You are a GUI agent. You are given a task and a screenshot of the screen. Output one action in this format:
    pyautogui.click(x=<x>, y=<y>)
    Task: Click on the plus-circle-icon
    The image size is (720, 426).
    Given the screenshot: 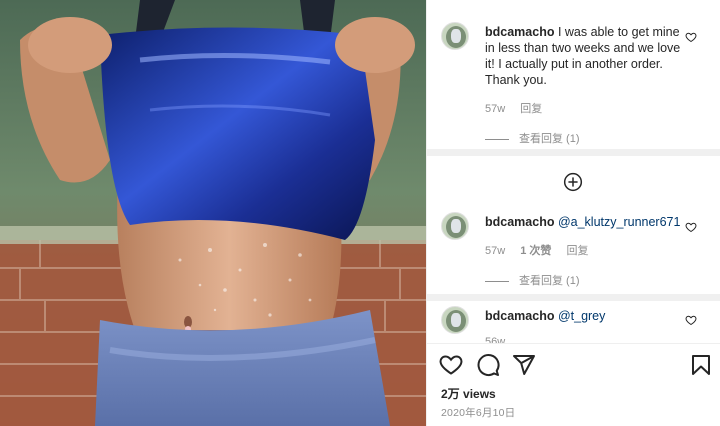 What is the action you would take?
    pyautogui.click(x=573, y=182)
    